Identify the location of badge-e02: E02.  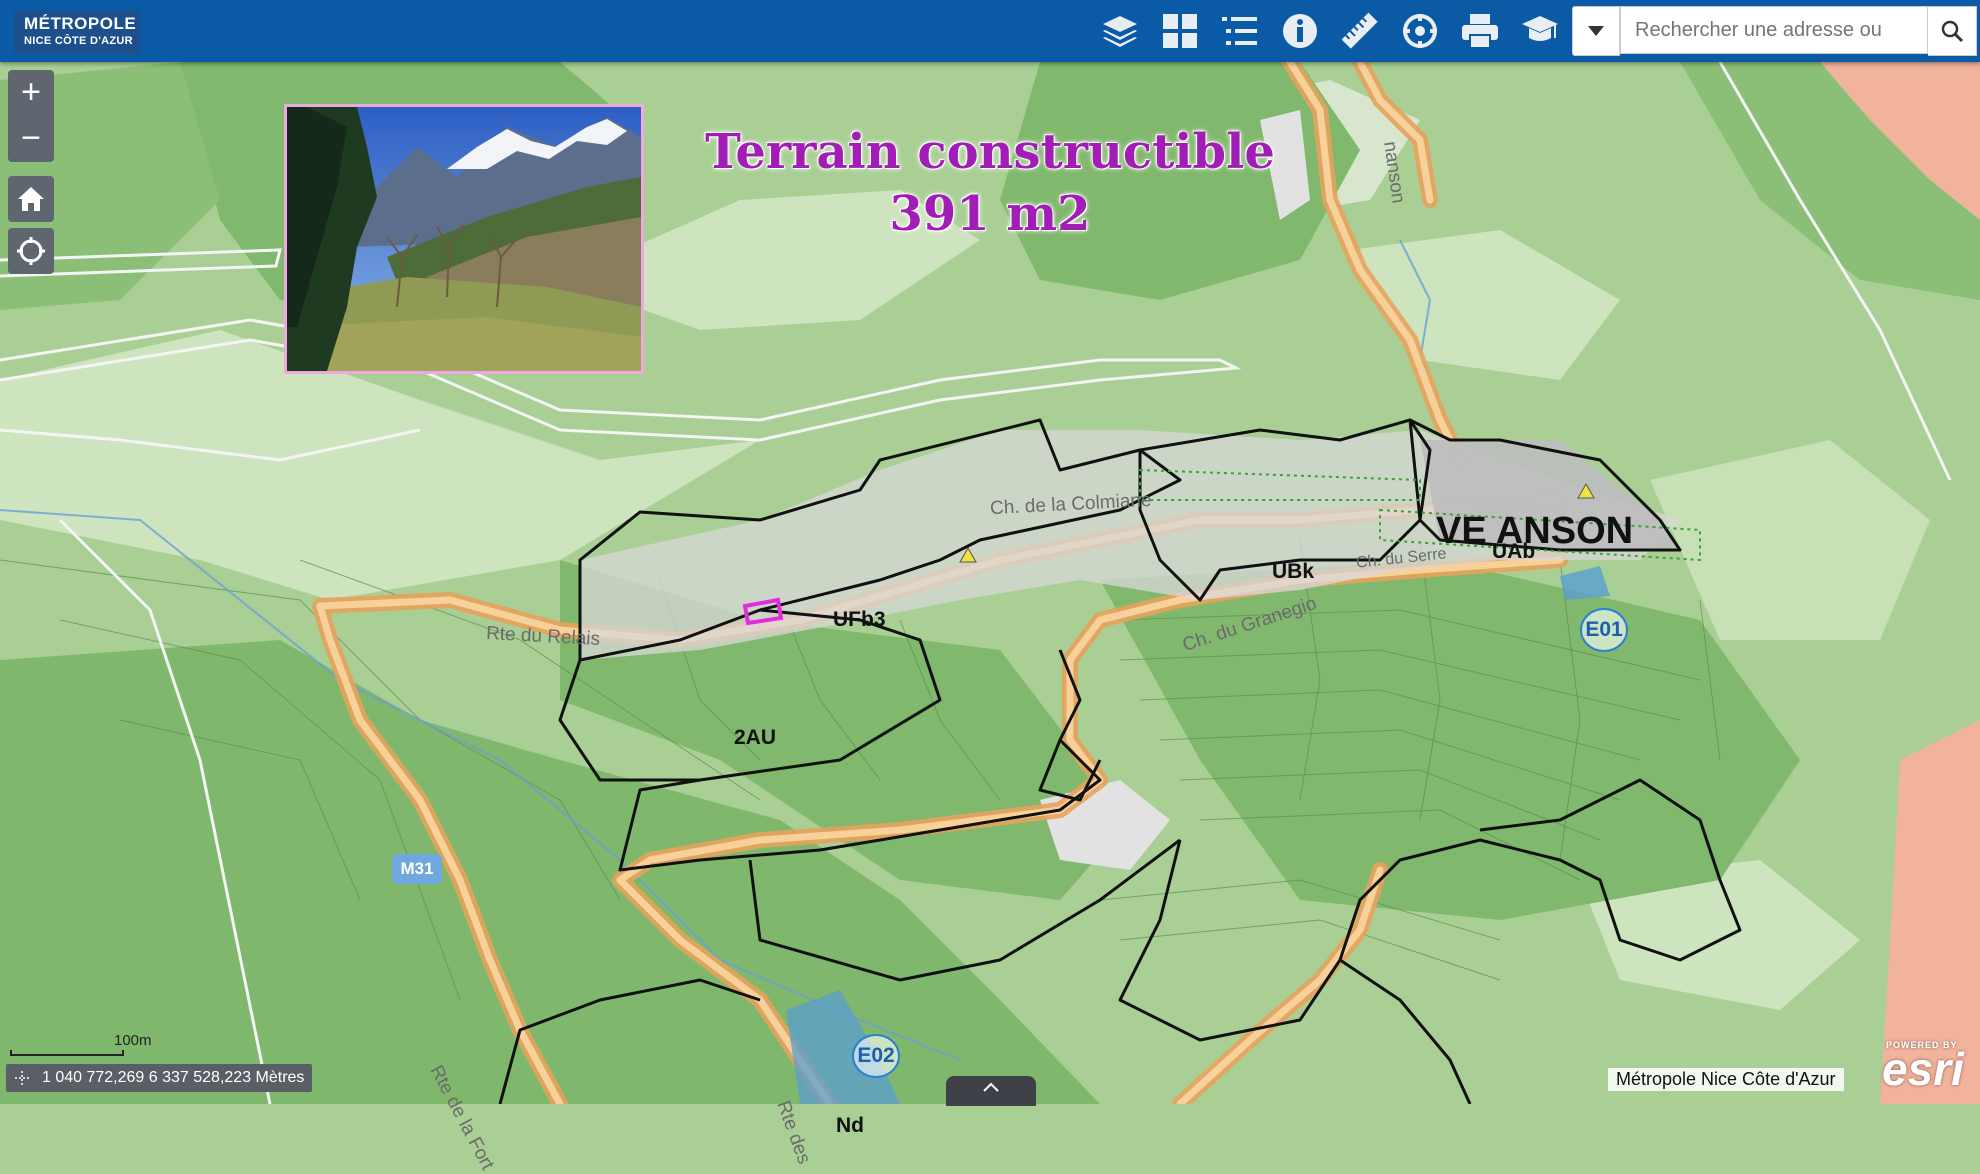
(876, 1056).